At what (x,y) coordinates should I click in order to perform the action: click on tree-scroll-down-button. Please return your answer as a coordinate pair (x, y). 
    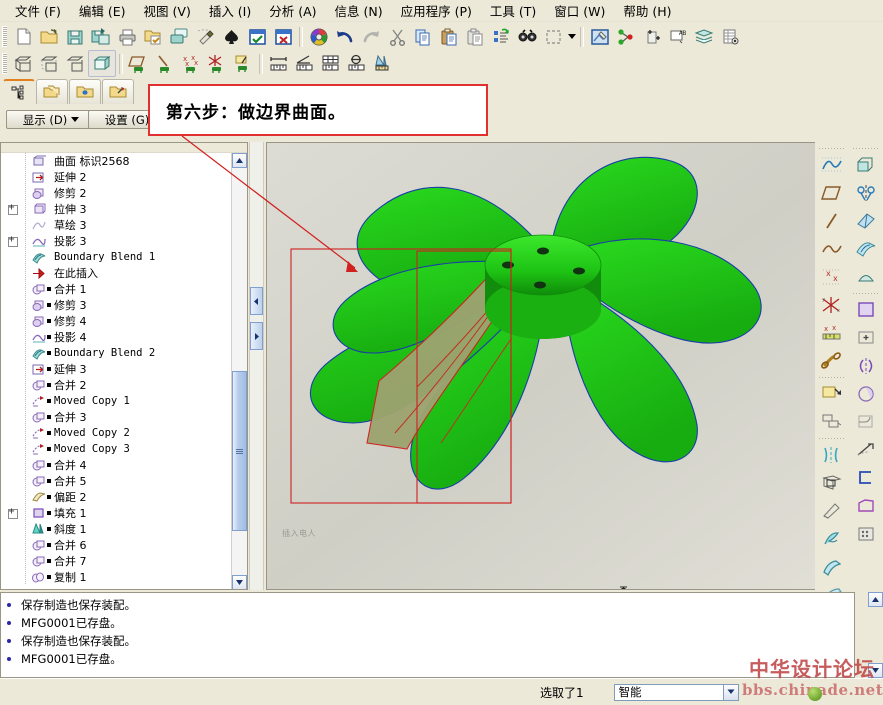
    Looking at the image, I should click on (239, 582).